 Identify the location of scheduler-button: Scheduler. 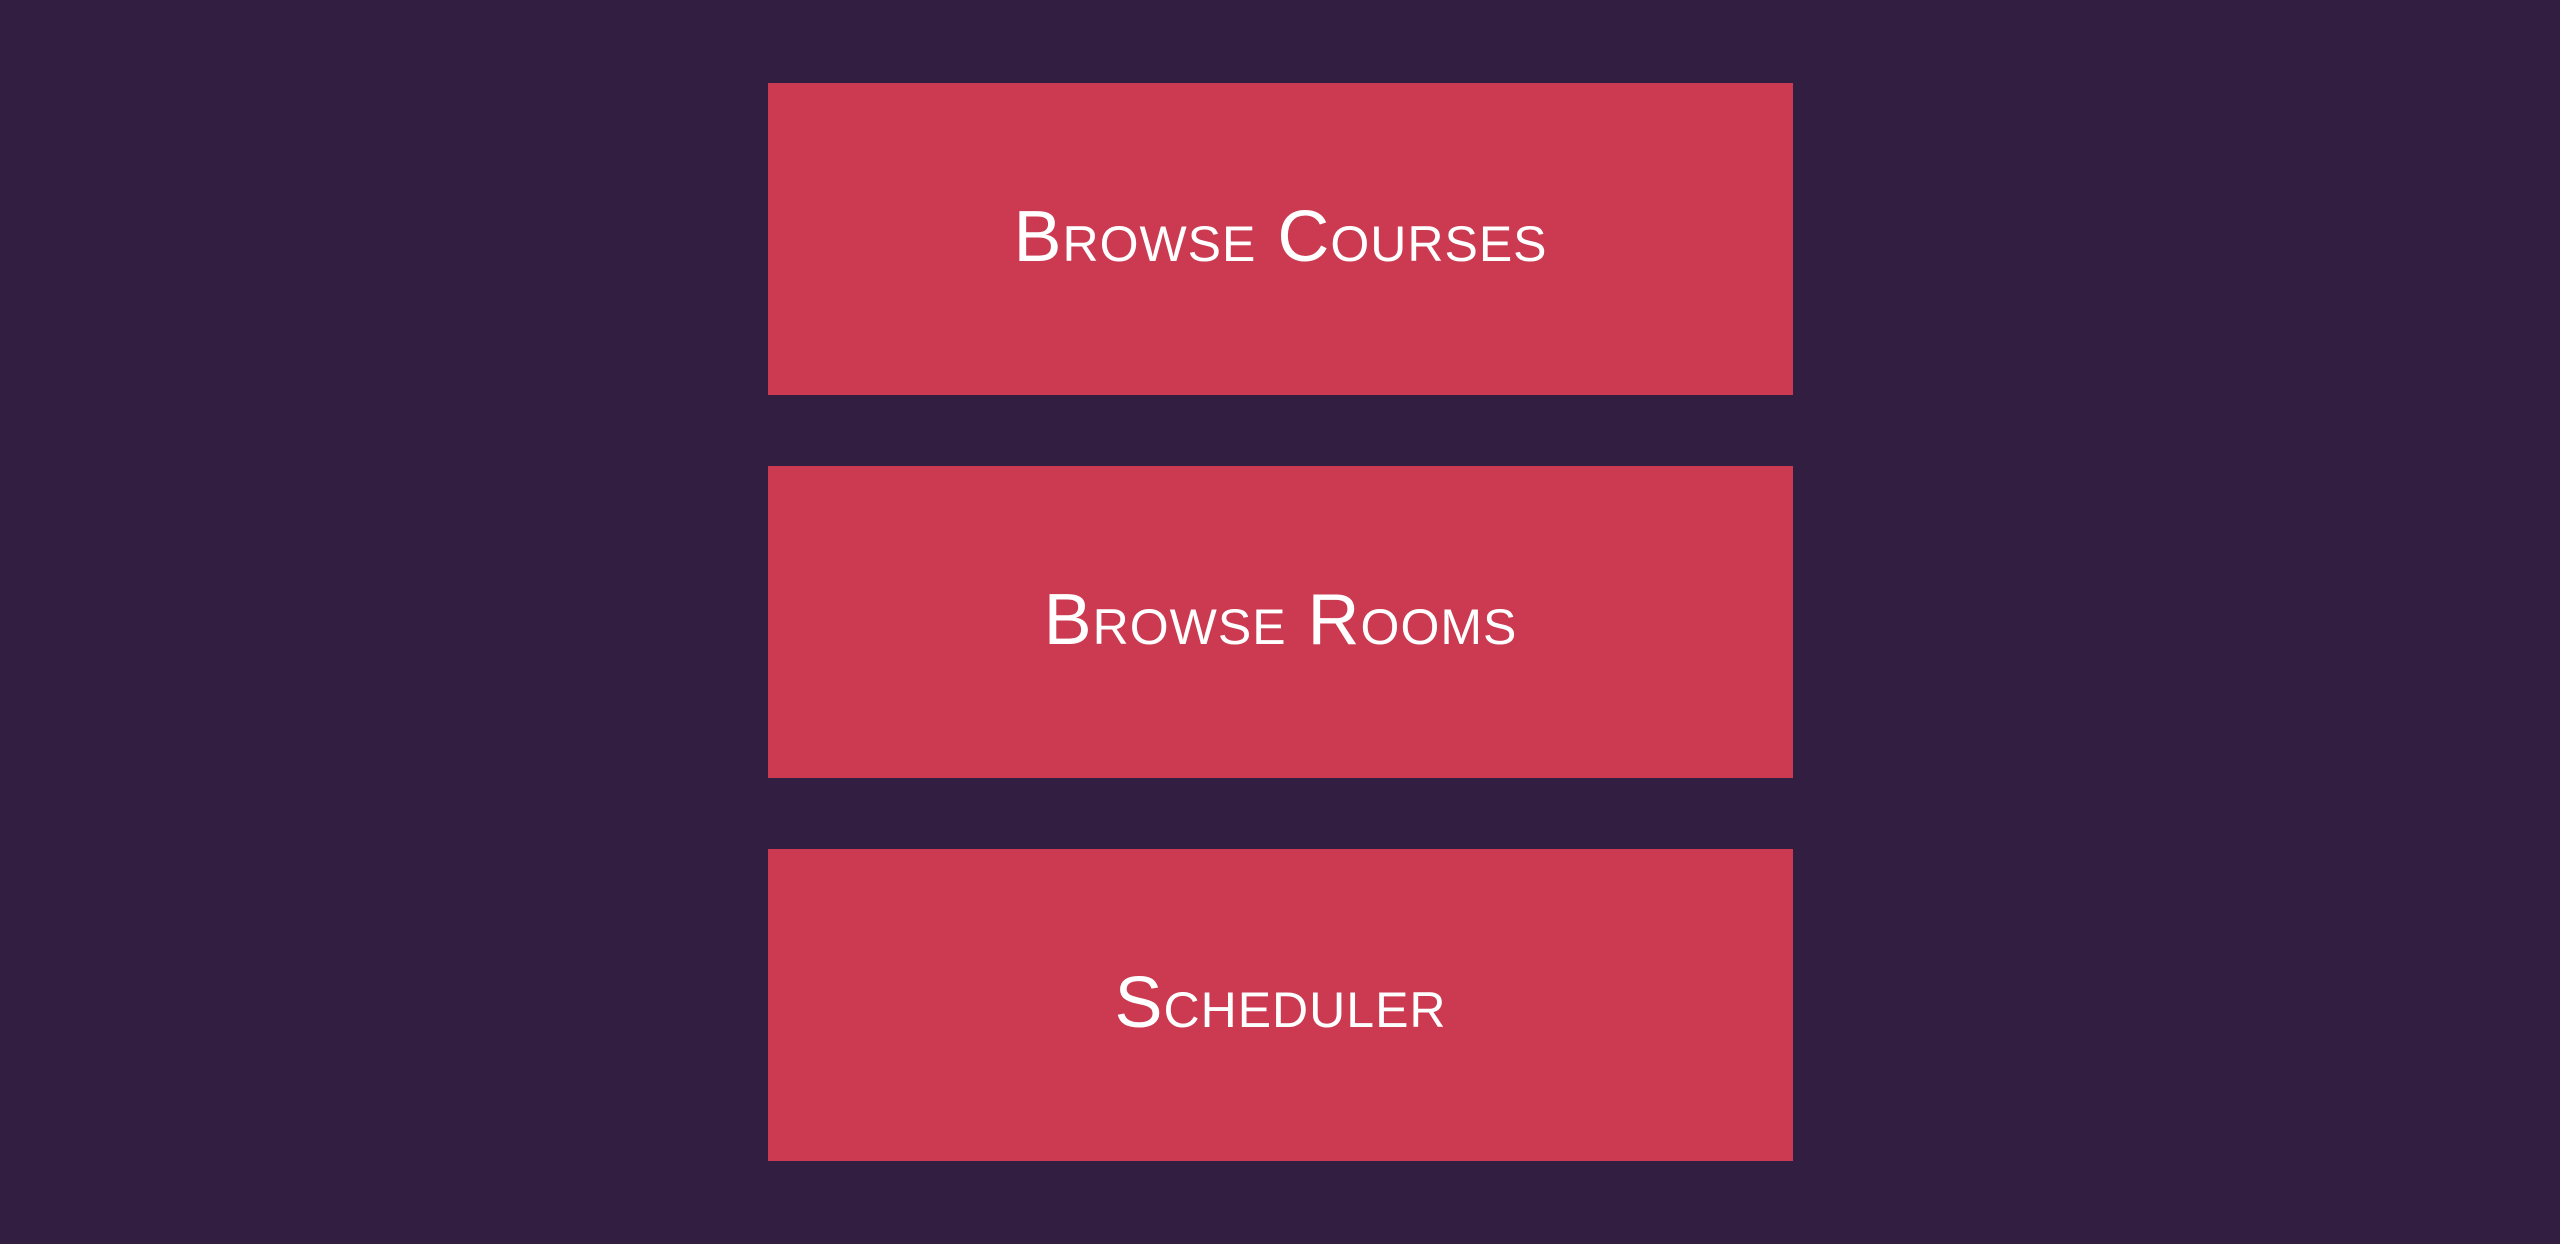
(1280, 1005).